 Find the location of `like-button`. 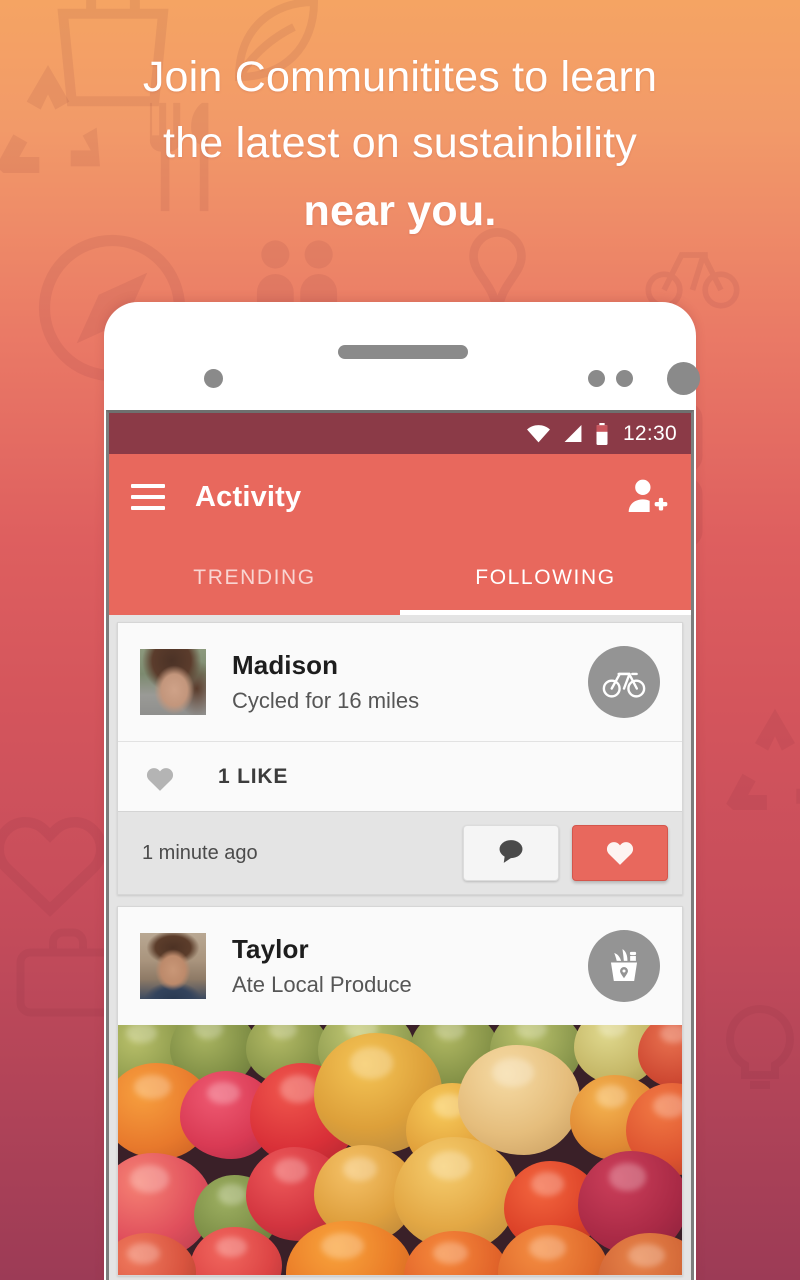

like-button is located at coordinates (620, 853).